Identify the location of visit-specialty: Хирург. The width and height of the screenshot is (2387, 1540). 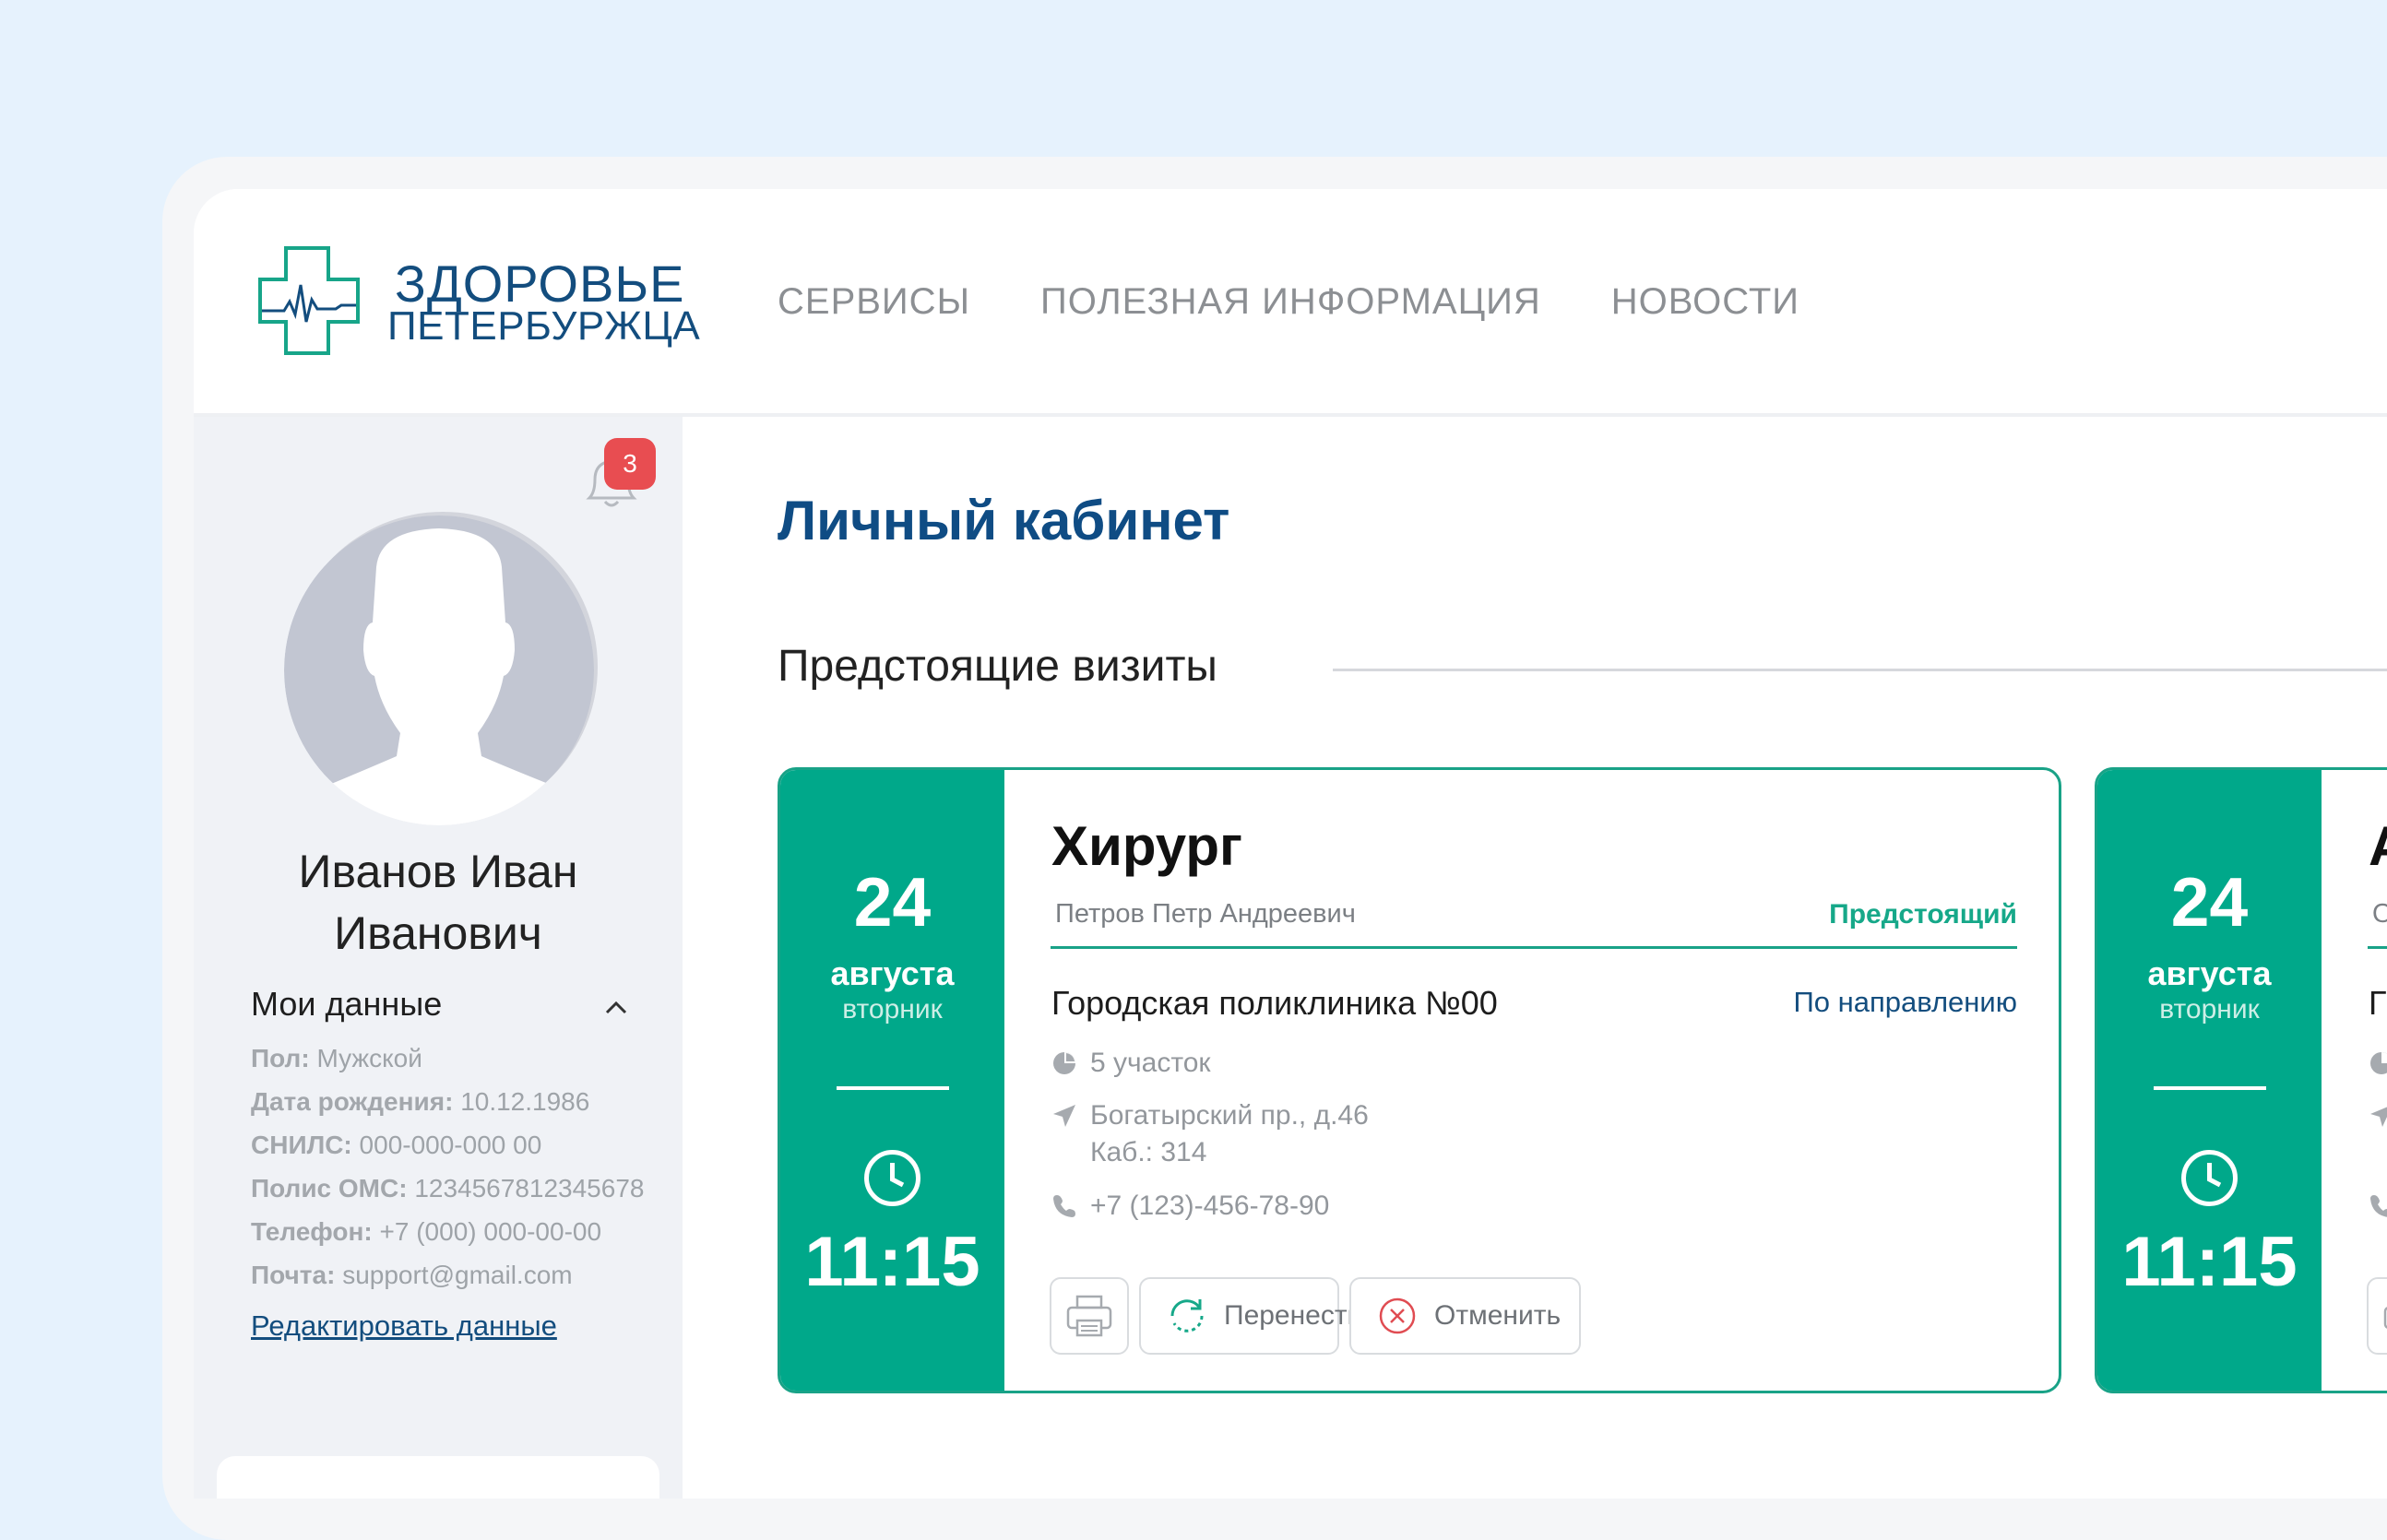
(1146, 846).